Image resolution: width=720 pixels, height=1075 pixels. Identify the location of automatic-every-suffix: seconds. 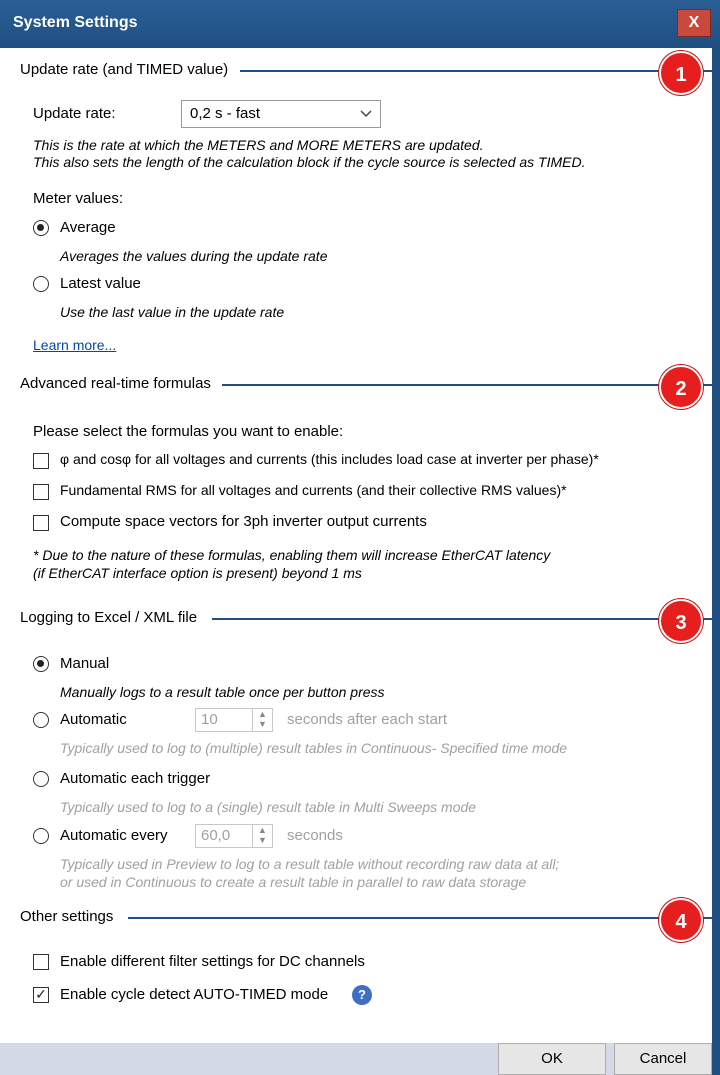
(315, 835).